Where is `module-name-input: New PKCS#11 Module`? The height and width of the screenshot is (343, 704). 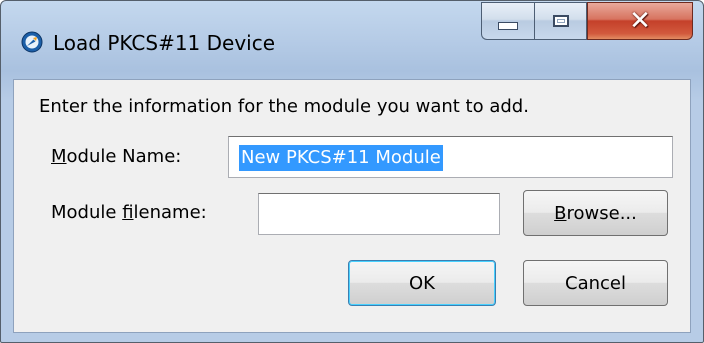 module-name-input: New PKCS#11 Module is located at coordinates (450, 157).